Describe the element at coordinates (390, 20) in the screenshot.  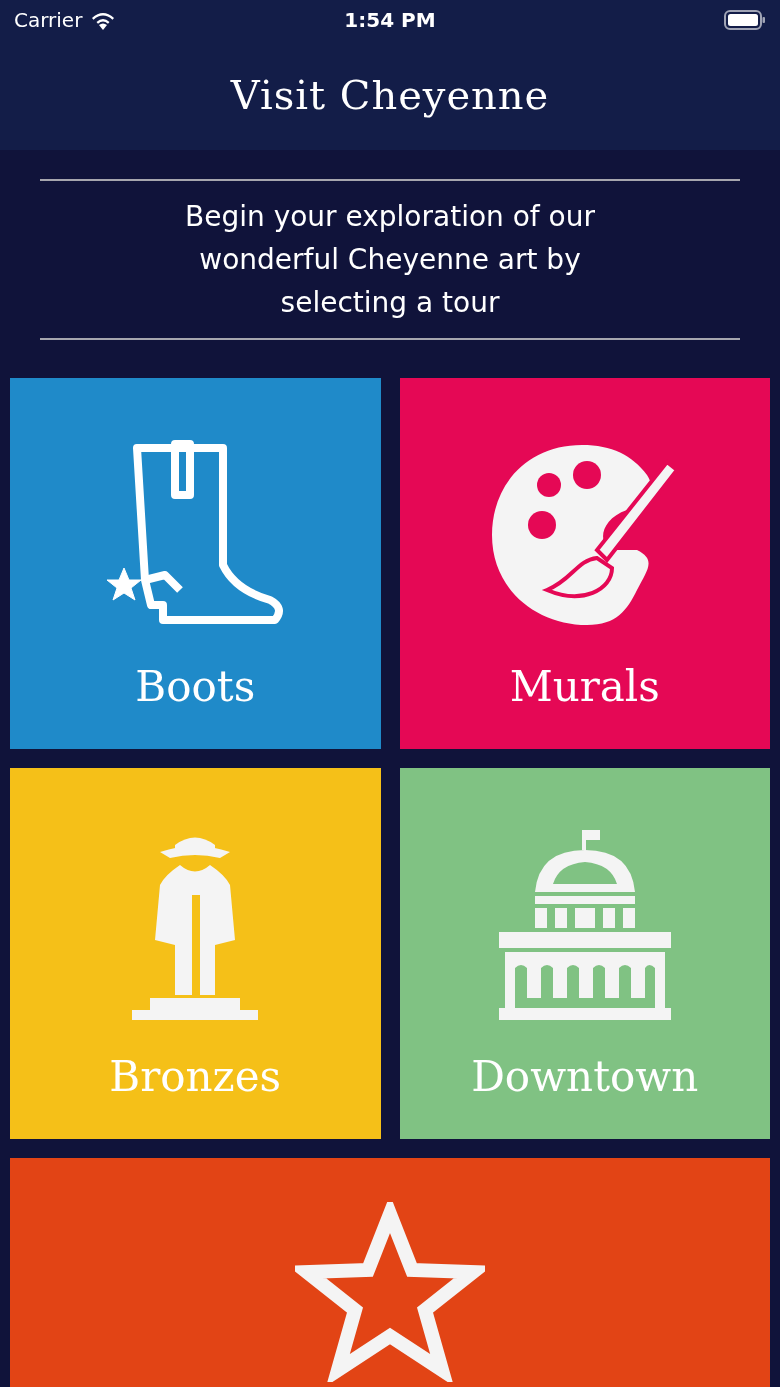
I see `clock-time: 1:54 PM` at that location.